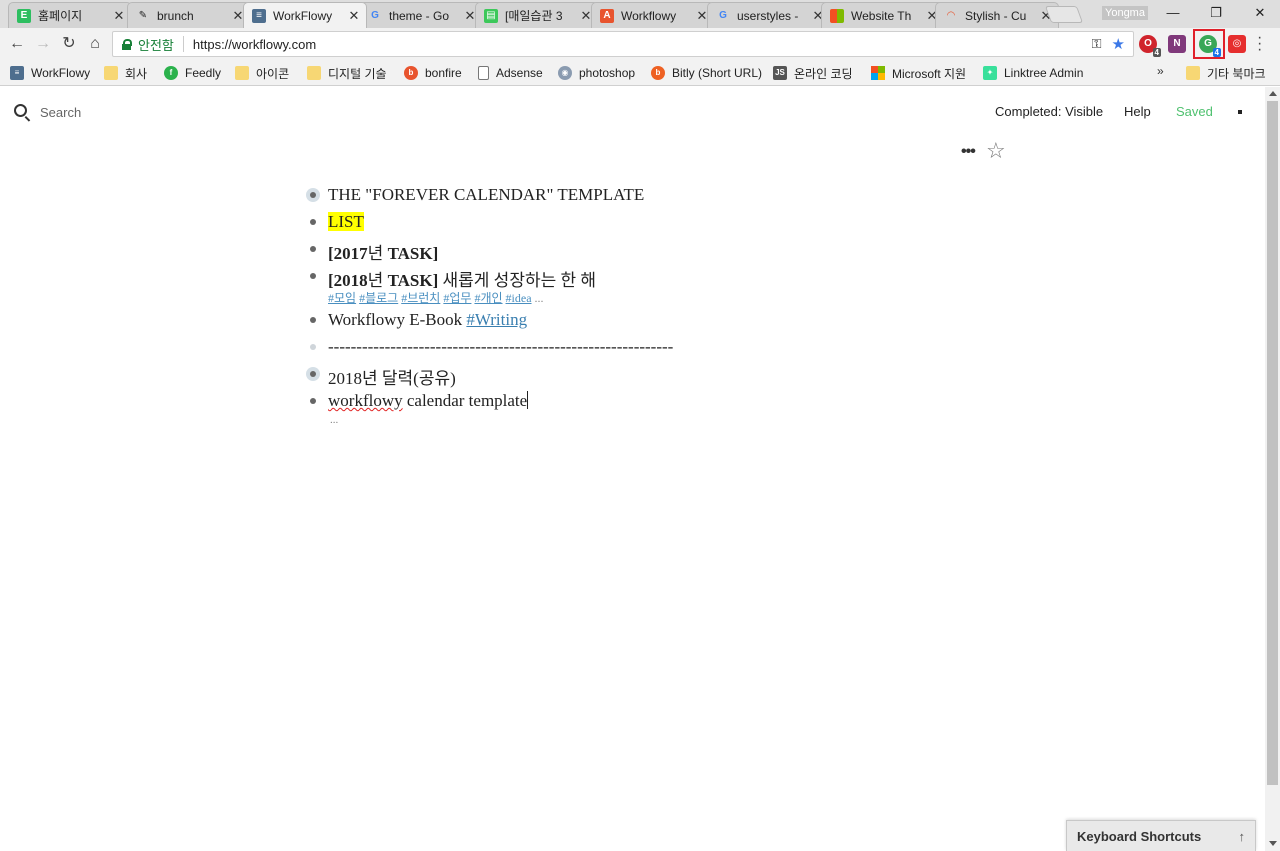  Describe the element at coordinates (348, 253) in the screenshot. I see `bold-text: [2017` at that location.